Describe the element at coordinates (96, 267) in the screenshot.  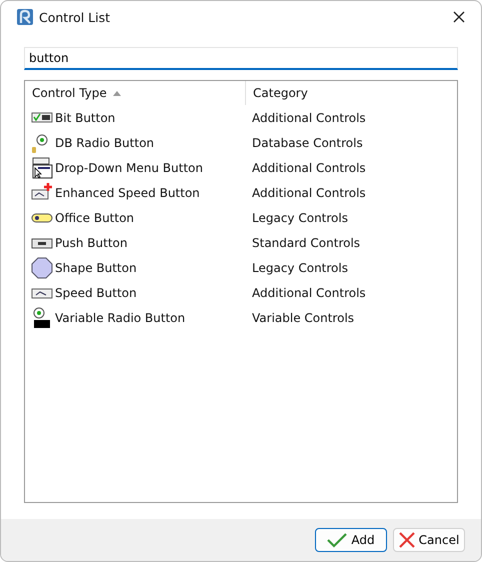
I see `control-type-name: Shape Button` at that location.